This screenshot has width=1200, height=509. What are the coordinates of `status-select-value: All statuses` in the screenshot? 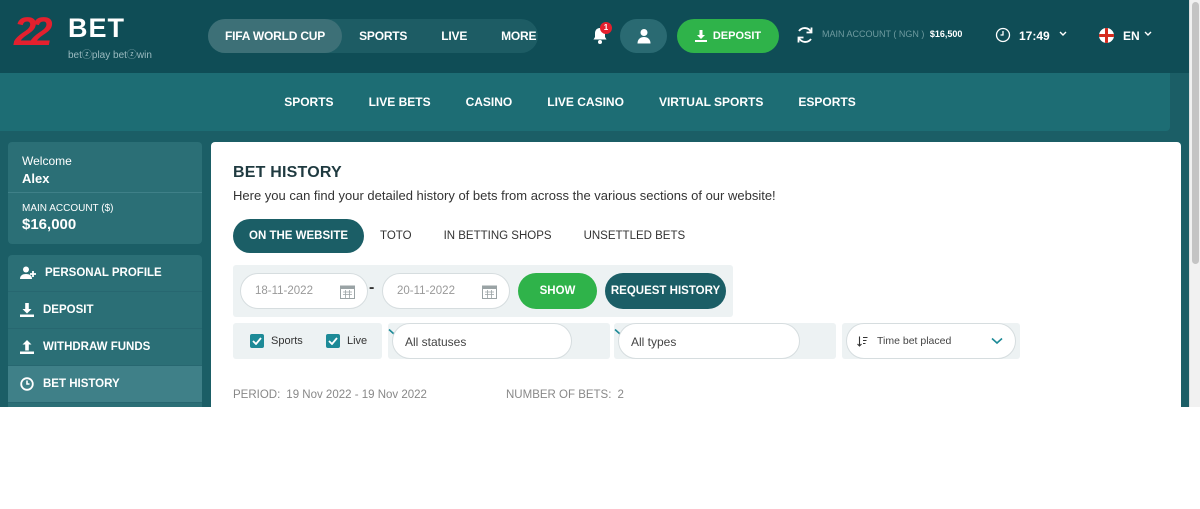 It's located at (436, 342).